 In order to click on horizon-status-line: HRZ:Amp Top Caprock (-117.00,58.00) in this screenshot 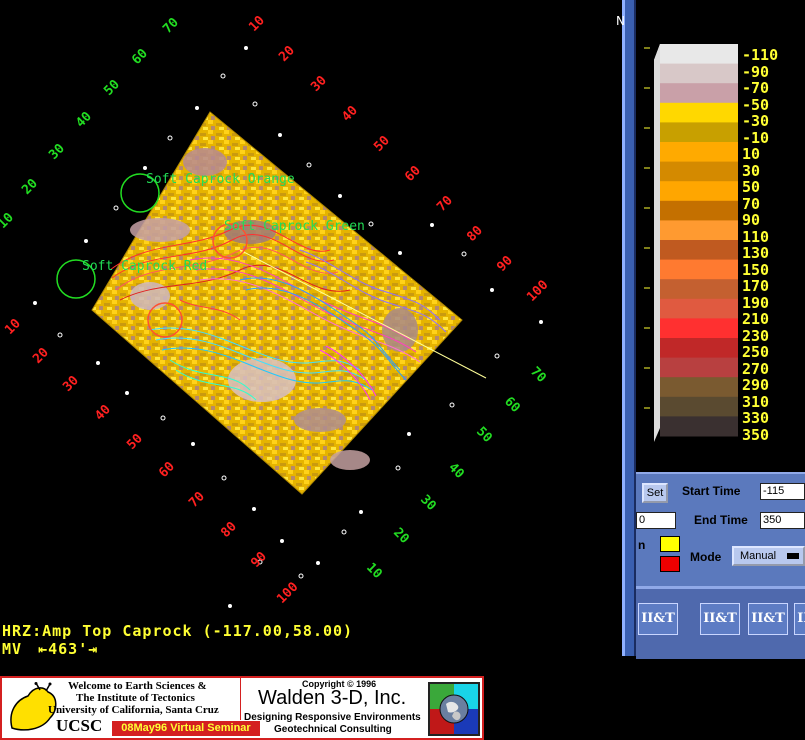, I will do `click(178, 631)`.